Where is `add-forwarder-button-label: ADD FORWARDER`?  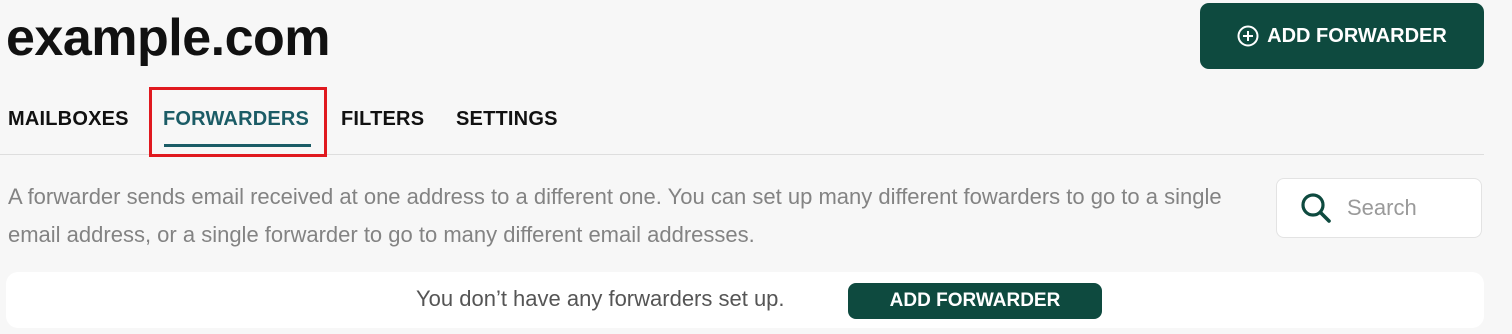 add-forwarder-button-label: ADD FORWARDER is located at coordinates (1357, 35).